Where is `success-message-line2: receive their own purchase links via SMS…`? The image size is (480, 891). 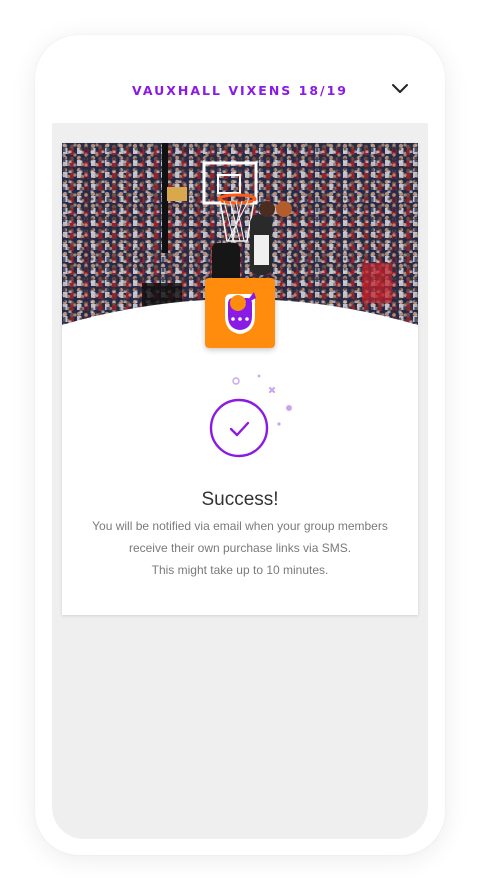 success-message-line2: receive their own purchase links via SMS… is located at coordinates (240, 548).